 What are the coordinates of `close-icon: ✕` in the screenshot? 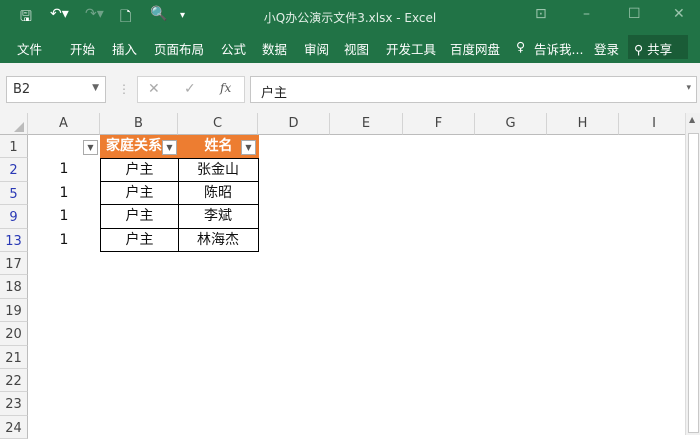 It's located at (679, 14).